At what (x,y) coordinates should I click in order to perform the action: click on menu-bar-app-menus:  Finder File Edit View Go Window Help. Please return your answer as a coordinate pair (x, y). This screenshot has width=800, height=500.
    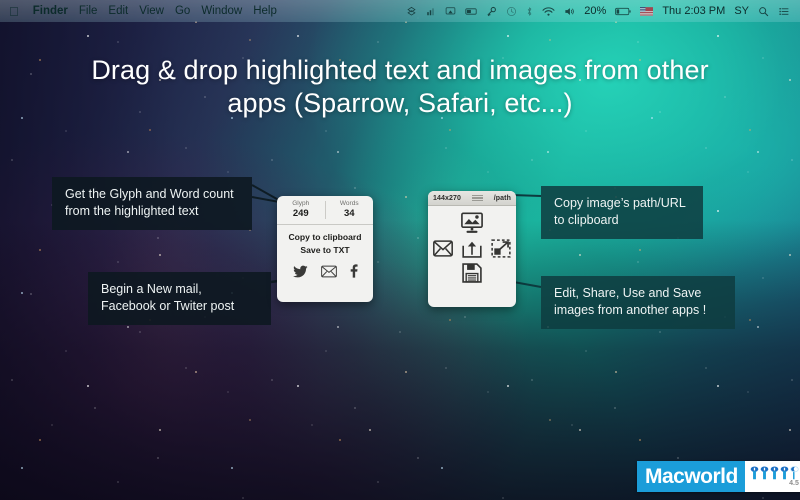
    Looking at the image, I should click on (141, 11).